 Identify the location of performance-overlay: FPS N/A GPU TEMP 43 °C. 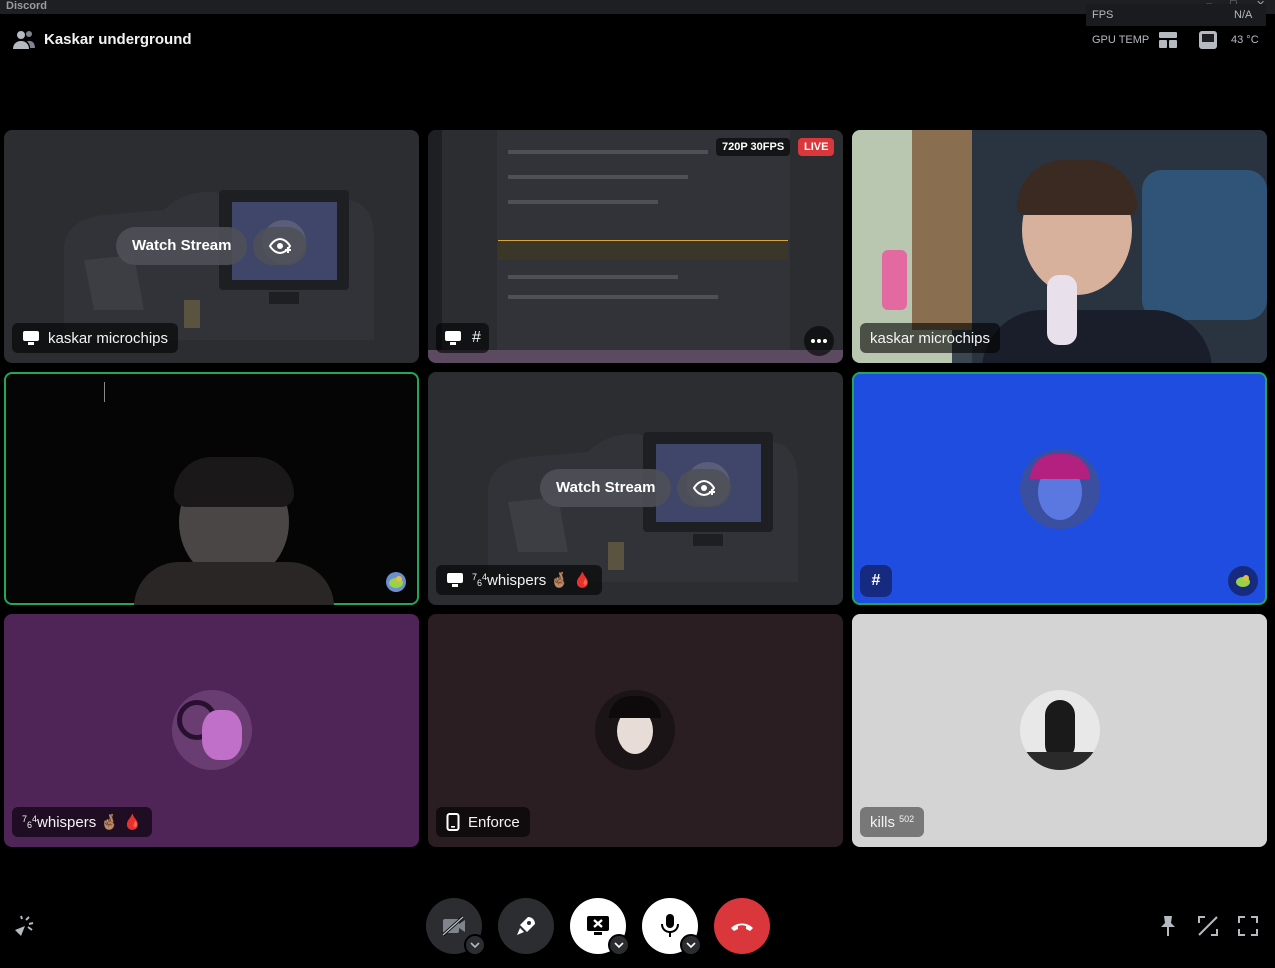
(1176, 32).